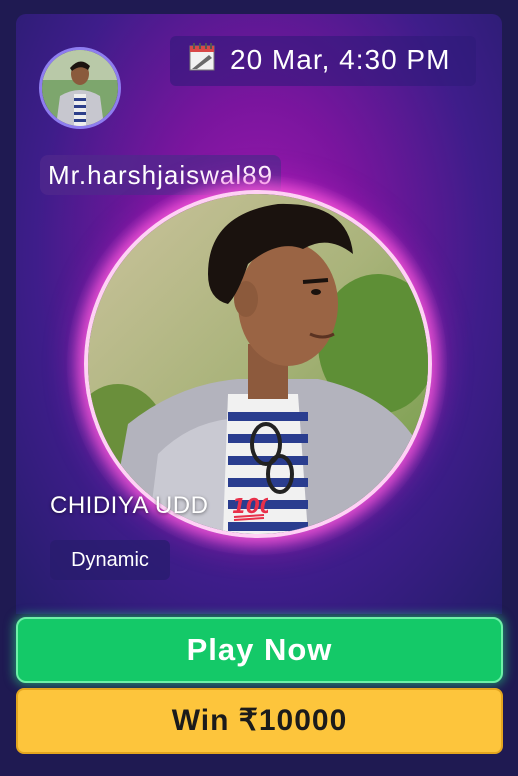 This screenshot has height=776, width=518. I want to click on user-avatar, so click(80, 88).